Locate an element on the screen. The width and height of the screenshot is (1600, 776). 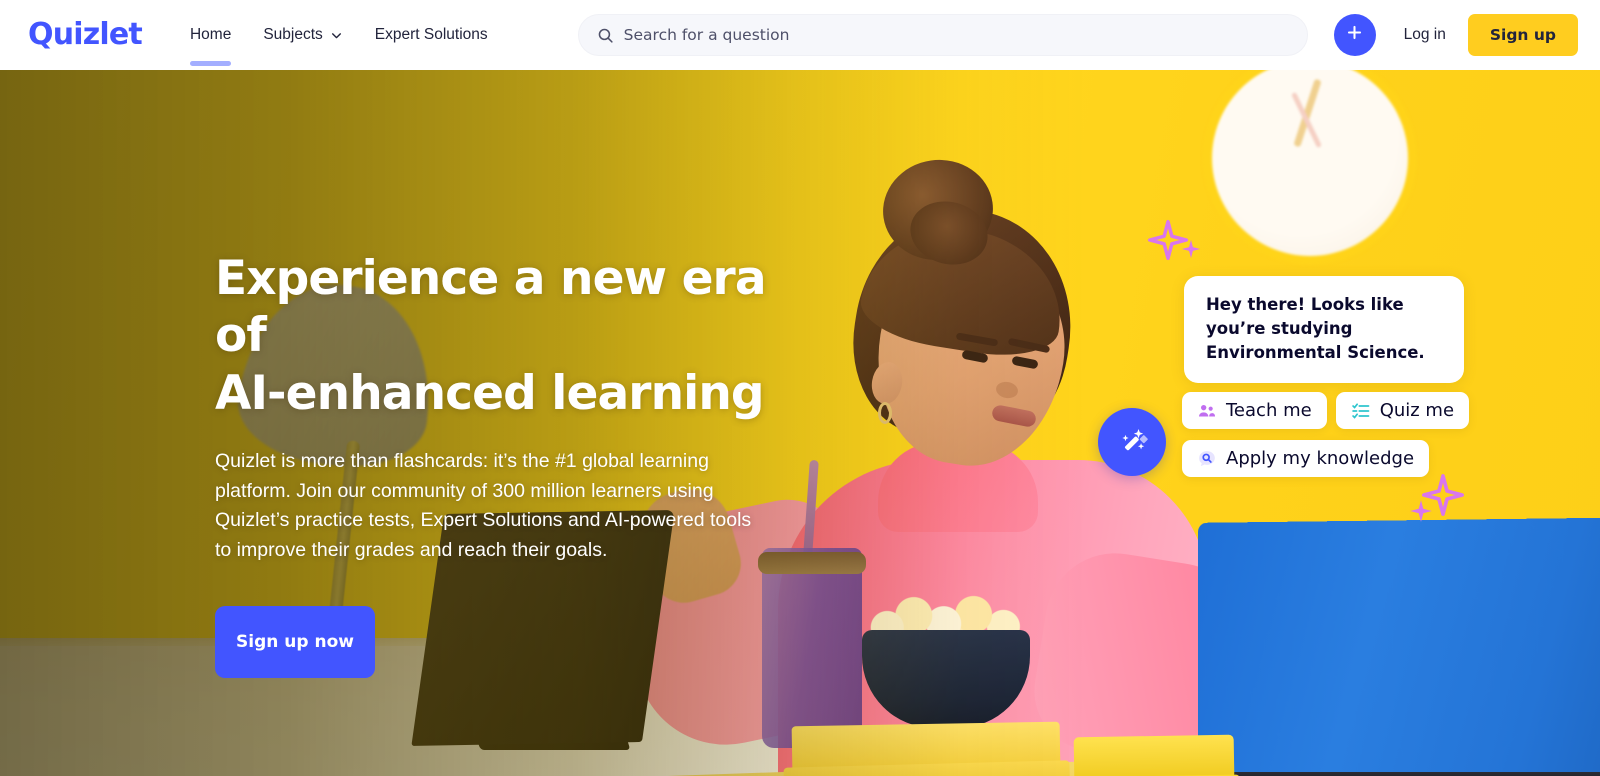
plus-icon is located at coordinates (1354, 35).